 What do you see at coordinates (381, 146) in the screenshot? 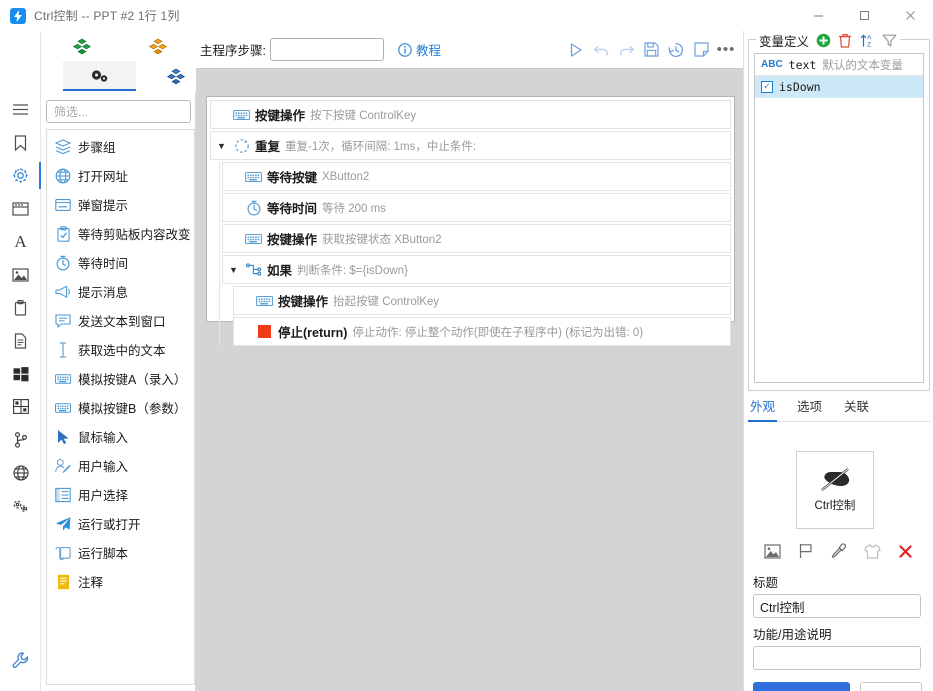
I see `step-desc: 重复-1次，循环间隔: 1ms，中止条件:` at bounding box center [381, 146].